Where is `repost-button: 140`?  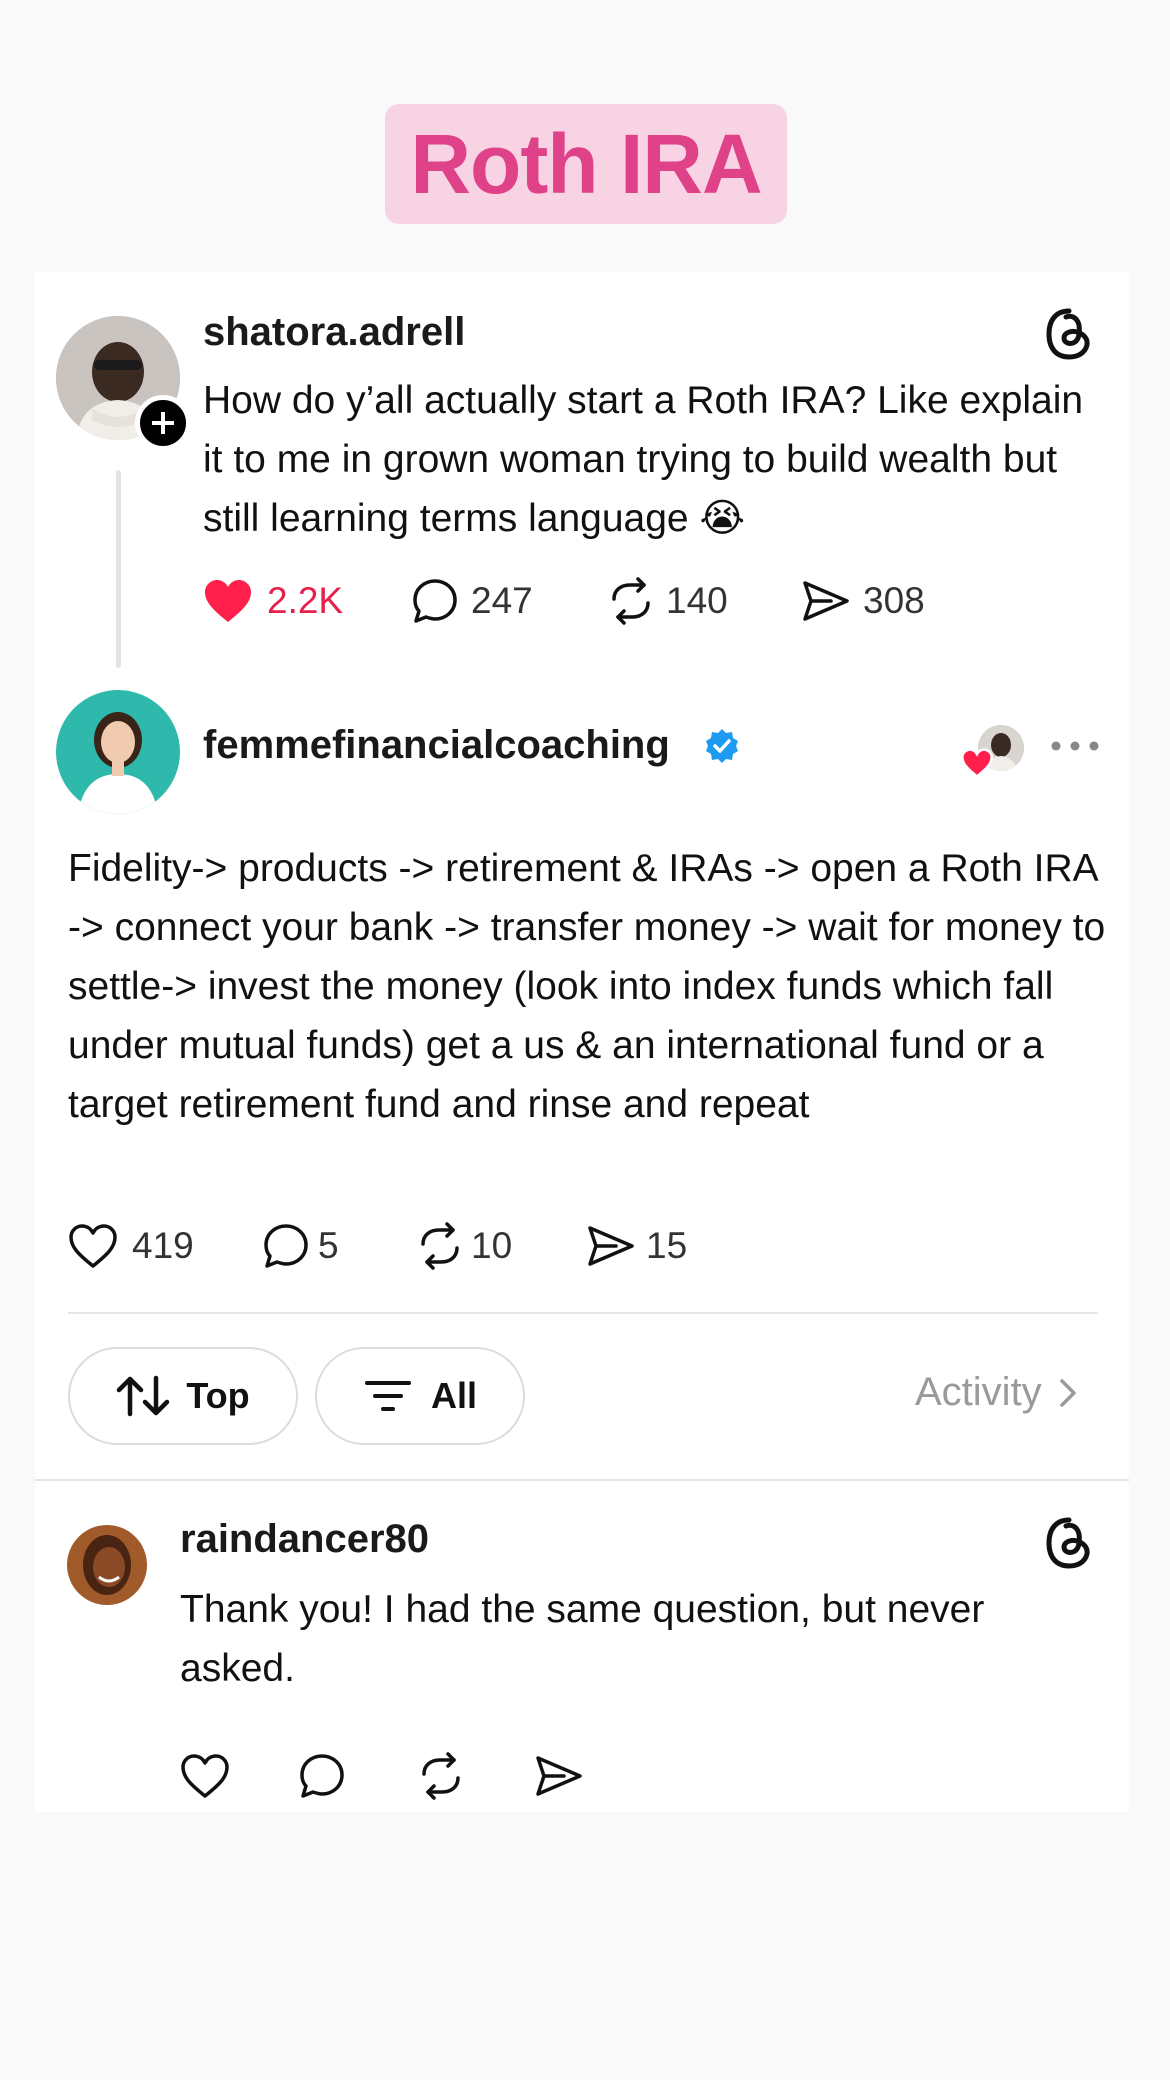
repost-button: 140 is located at coordinates (703, 601).